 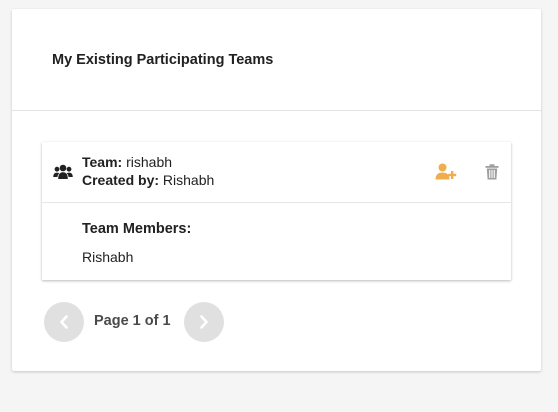 I want to click on page-indicator: Page 1 of 1, so click(x=132, y=321).